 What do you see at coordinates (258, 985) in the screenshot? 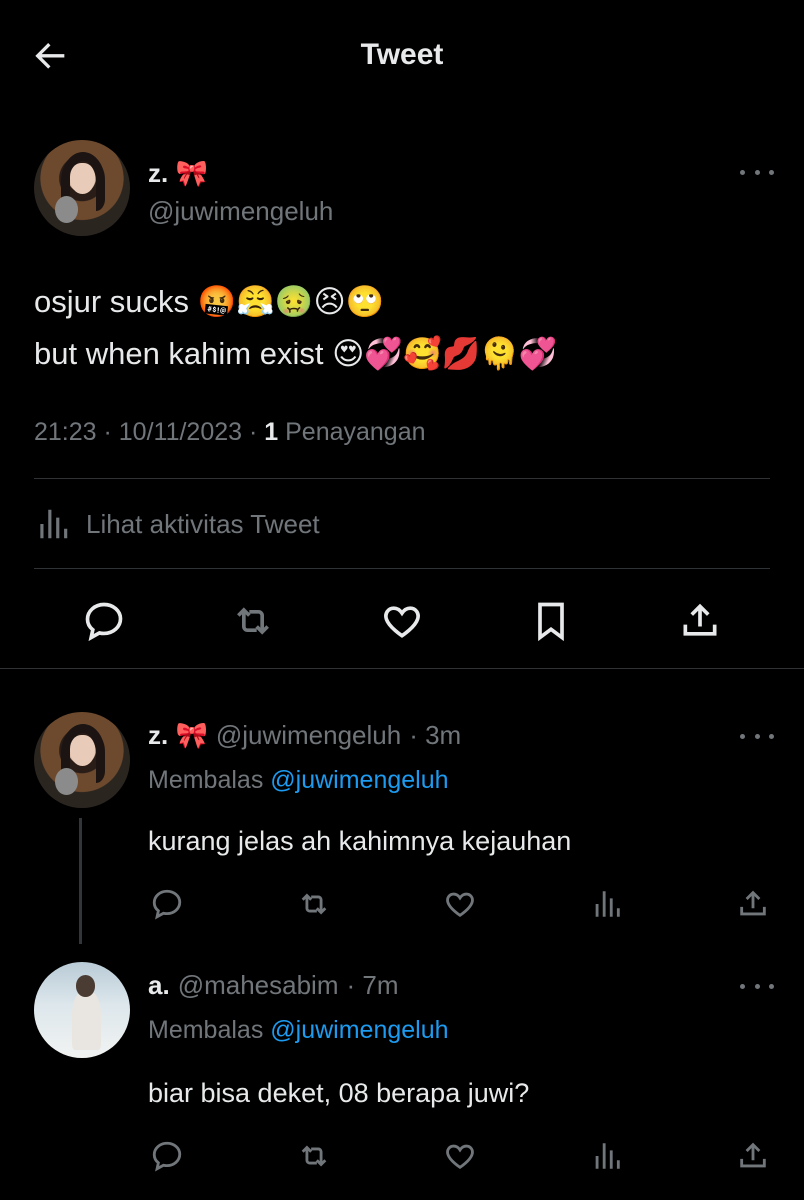
I see `reply-handle: @mahesabim` at bounding box center [258, 985].